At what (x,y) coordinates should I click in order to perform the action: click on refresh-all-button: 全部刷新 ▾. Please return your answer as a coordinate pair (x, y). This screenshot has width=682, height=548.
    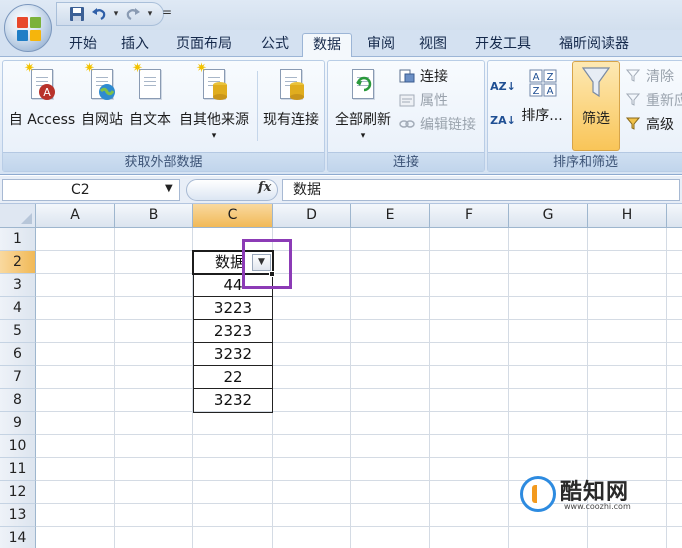
    Looking at the image, I should click on (363, 102).